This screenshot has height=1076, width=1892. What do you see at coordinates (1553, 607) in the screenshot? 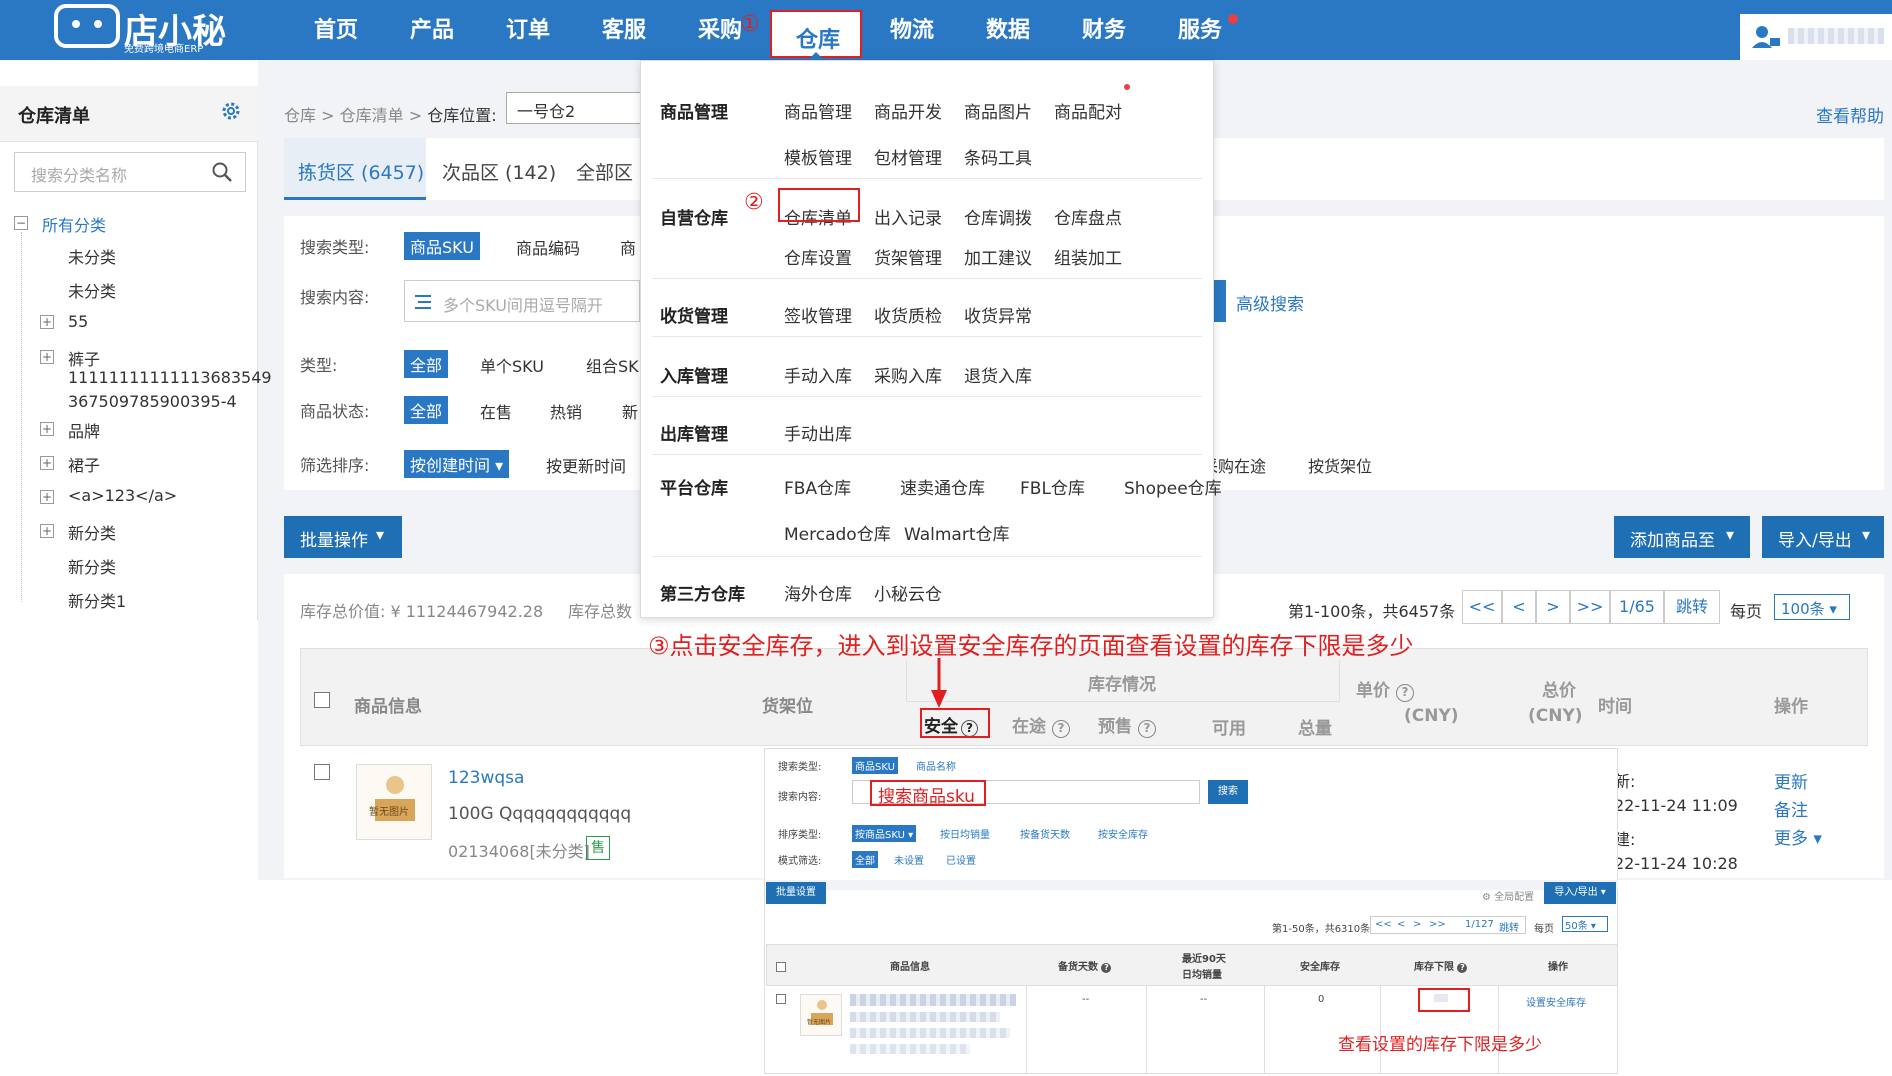
I see `next-page-button: >` at bounding box center [1553, 607].